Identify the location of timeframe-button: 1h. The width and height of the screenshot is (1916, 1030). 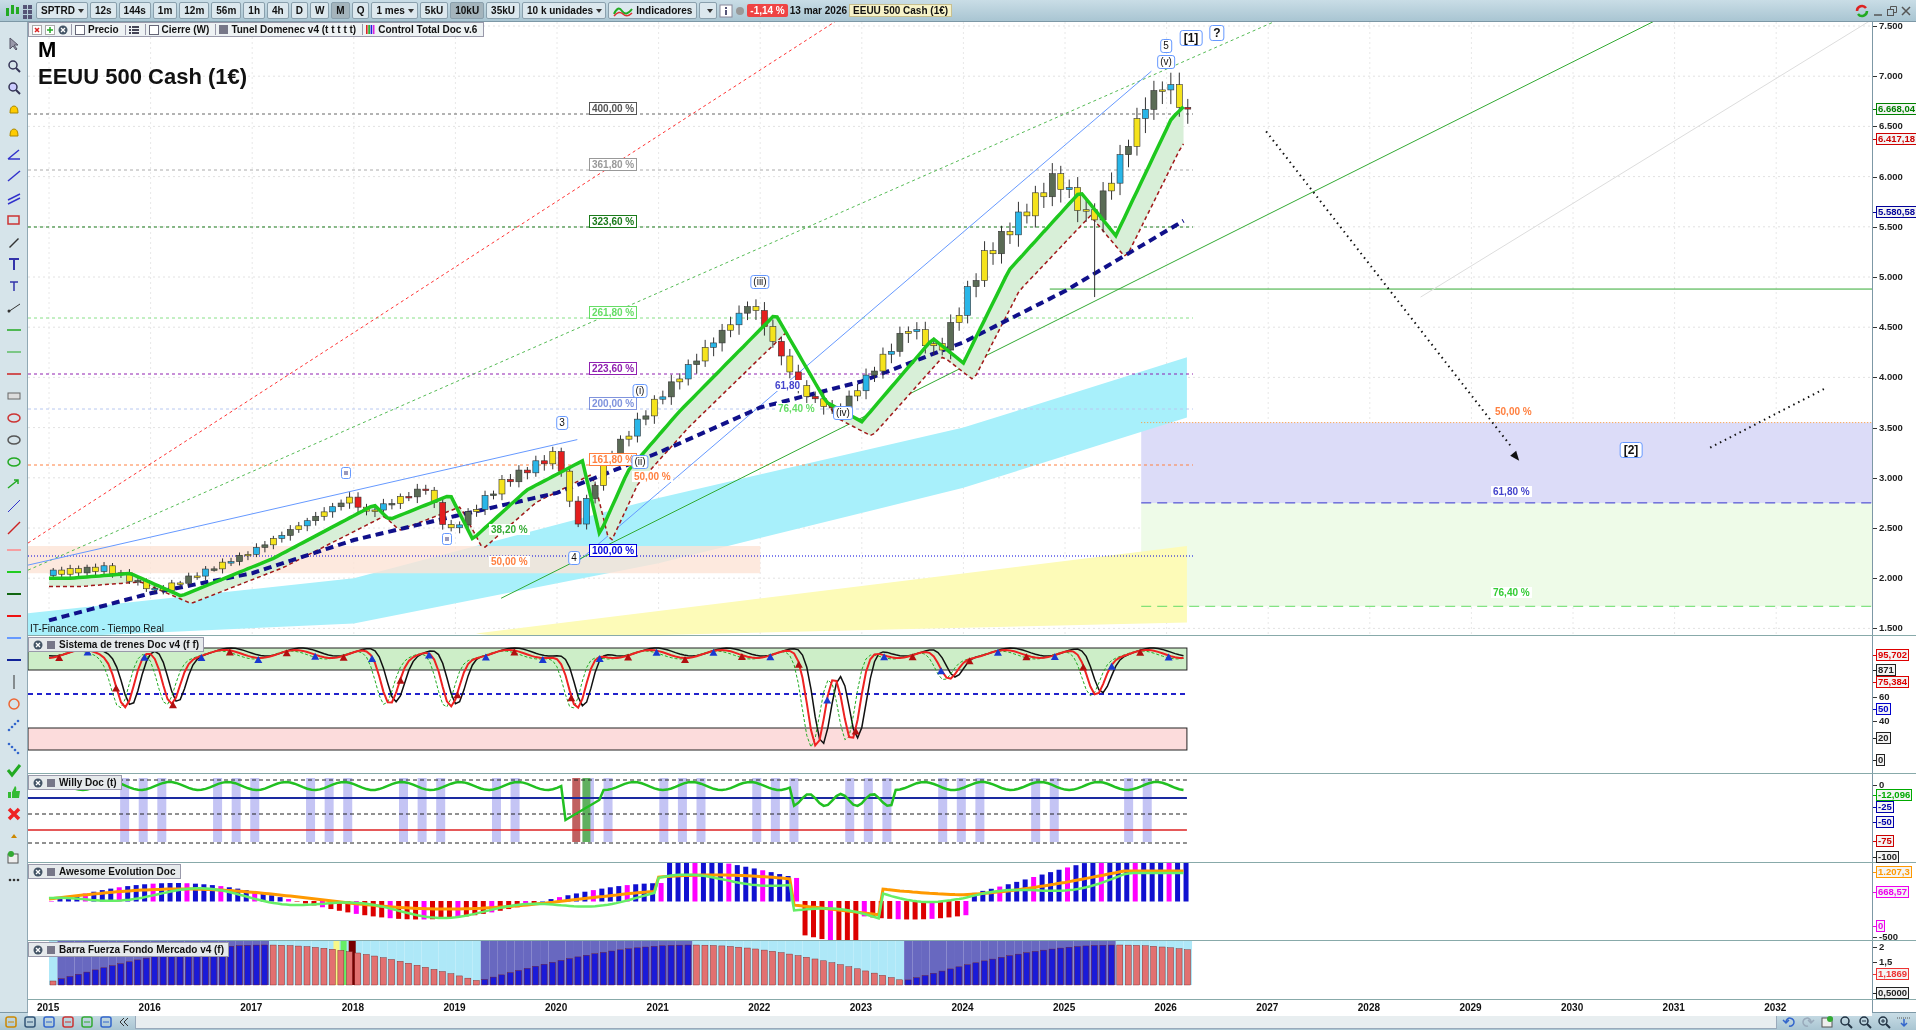
(254, 10).